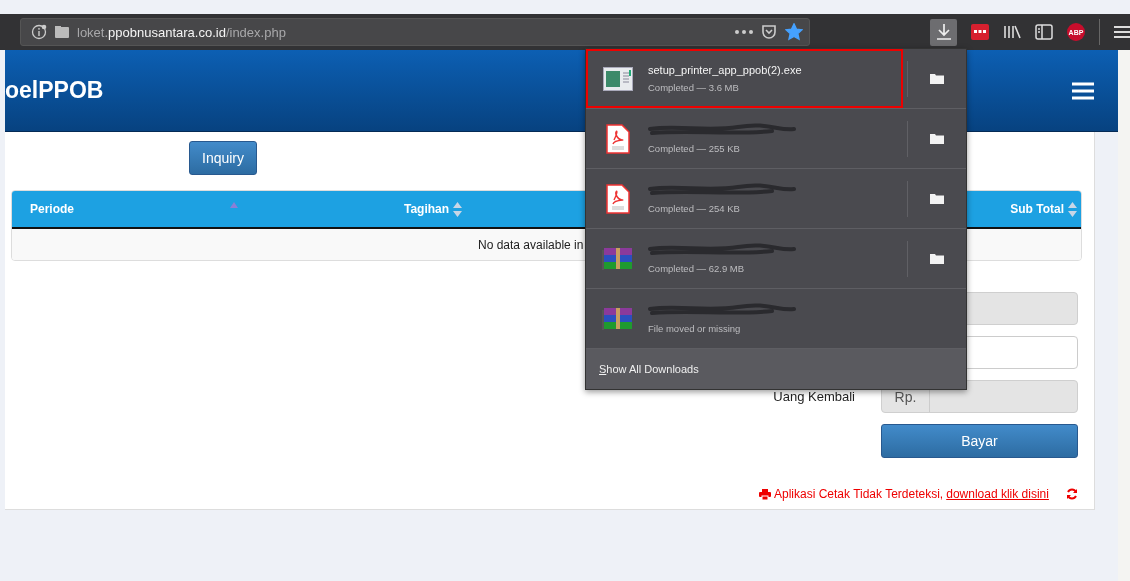  I want to click on field-label: Uang Kembali, so click(814, 396).